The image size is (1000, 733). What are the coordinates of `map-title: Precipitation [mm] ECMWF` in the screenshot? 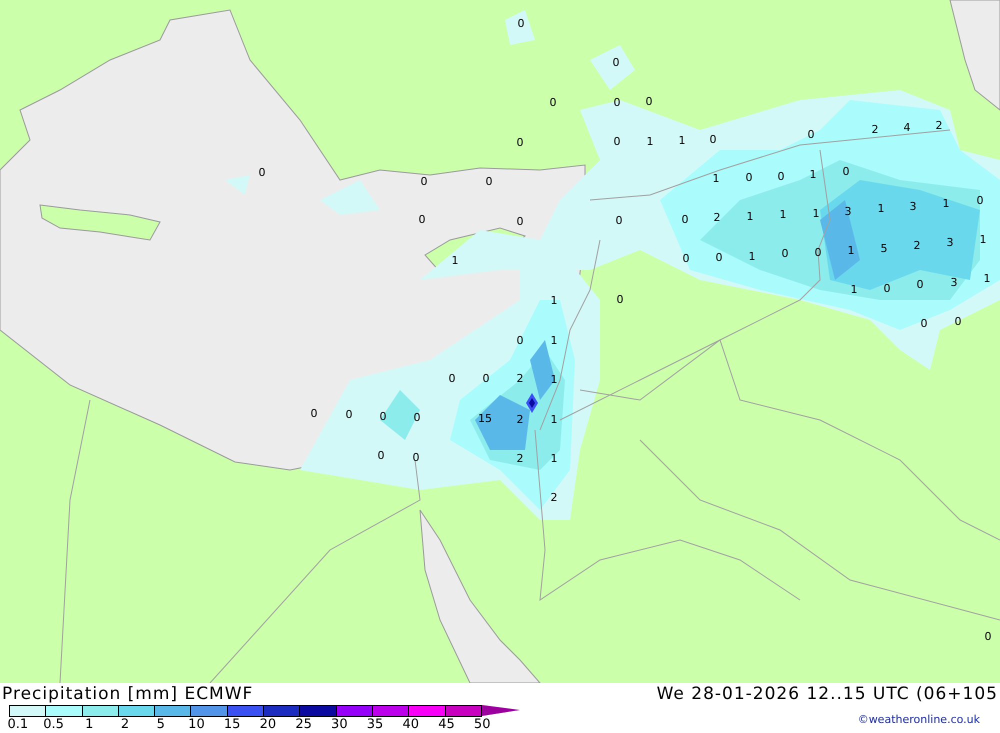 It's located at (127, 694).